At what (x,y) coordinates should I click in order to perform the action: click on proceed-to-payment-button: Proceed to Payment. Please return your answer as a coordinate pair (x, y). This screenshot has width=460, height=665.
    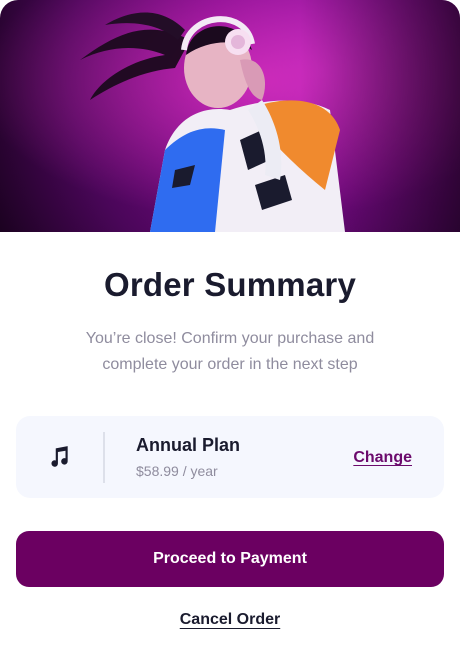
    Looking at the image, I should click on (230, 559).